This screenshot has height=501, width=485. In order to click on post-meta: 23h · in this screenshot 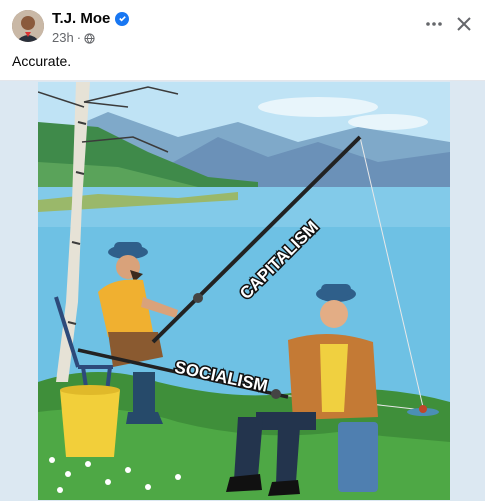, I will do `click(73, 37)`.